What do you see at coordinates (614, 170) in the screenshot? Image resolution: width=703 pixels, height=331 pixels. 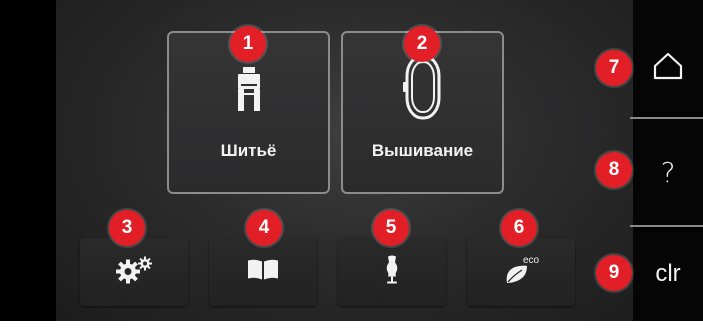 I see `callout-badge-8: 8` at bounding box center [614, 170].